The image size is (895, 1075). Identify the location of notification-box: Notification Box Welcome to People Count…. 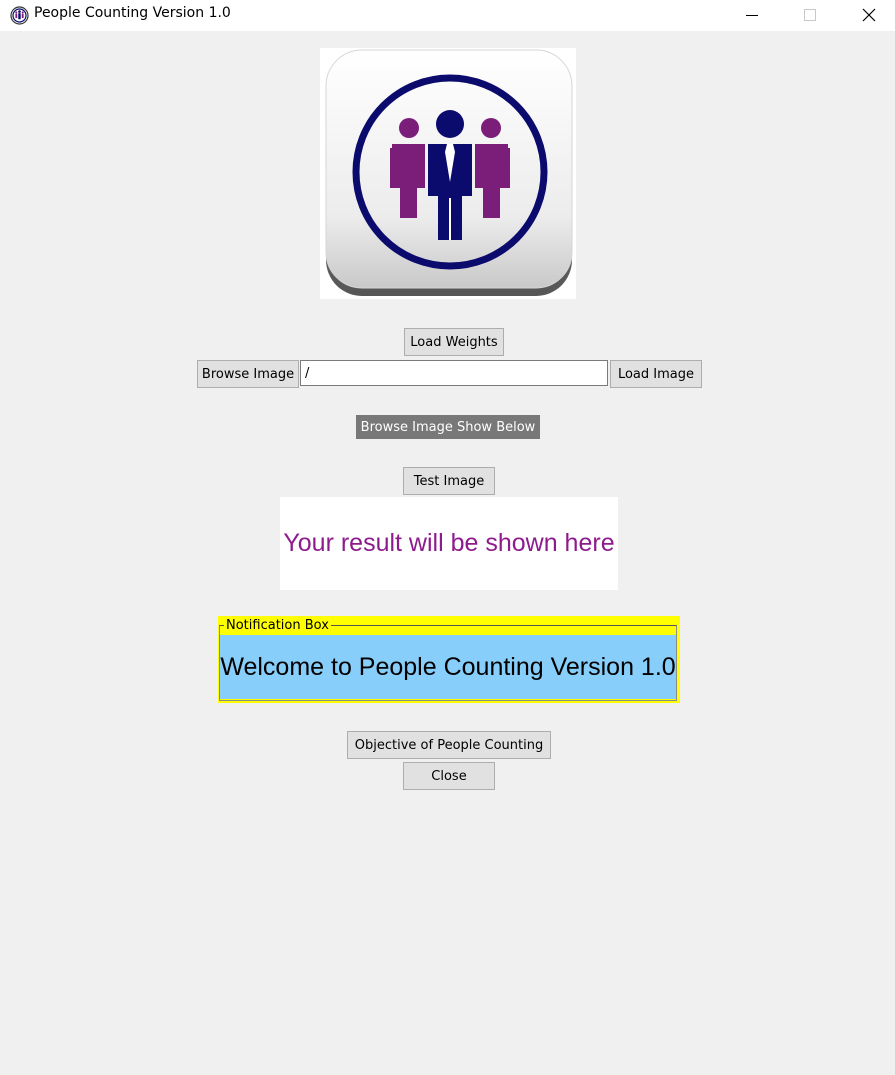
(449, 659).